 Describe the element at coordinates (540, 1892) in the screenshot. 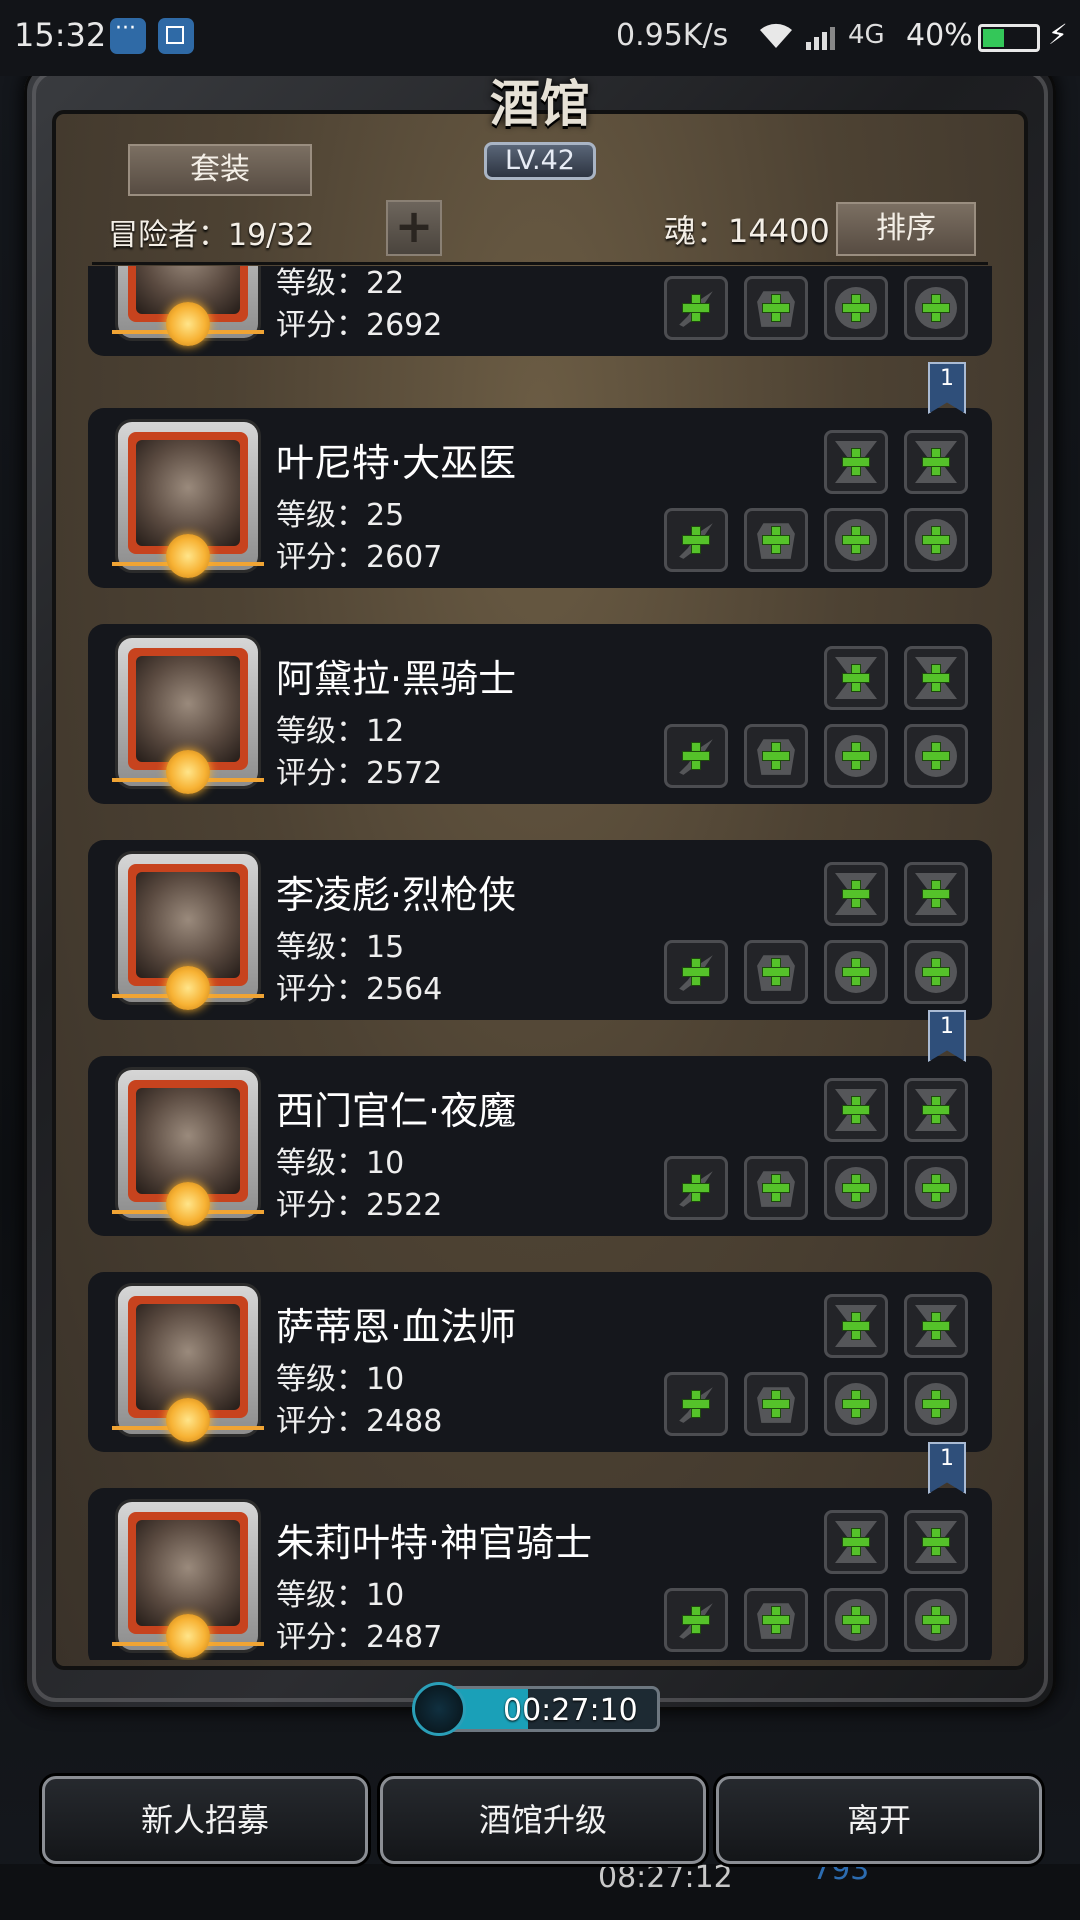

I see `bottom-background-strip` at that location.